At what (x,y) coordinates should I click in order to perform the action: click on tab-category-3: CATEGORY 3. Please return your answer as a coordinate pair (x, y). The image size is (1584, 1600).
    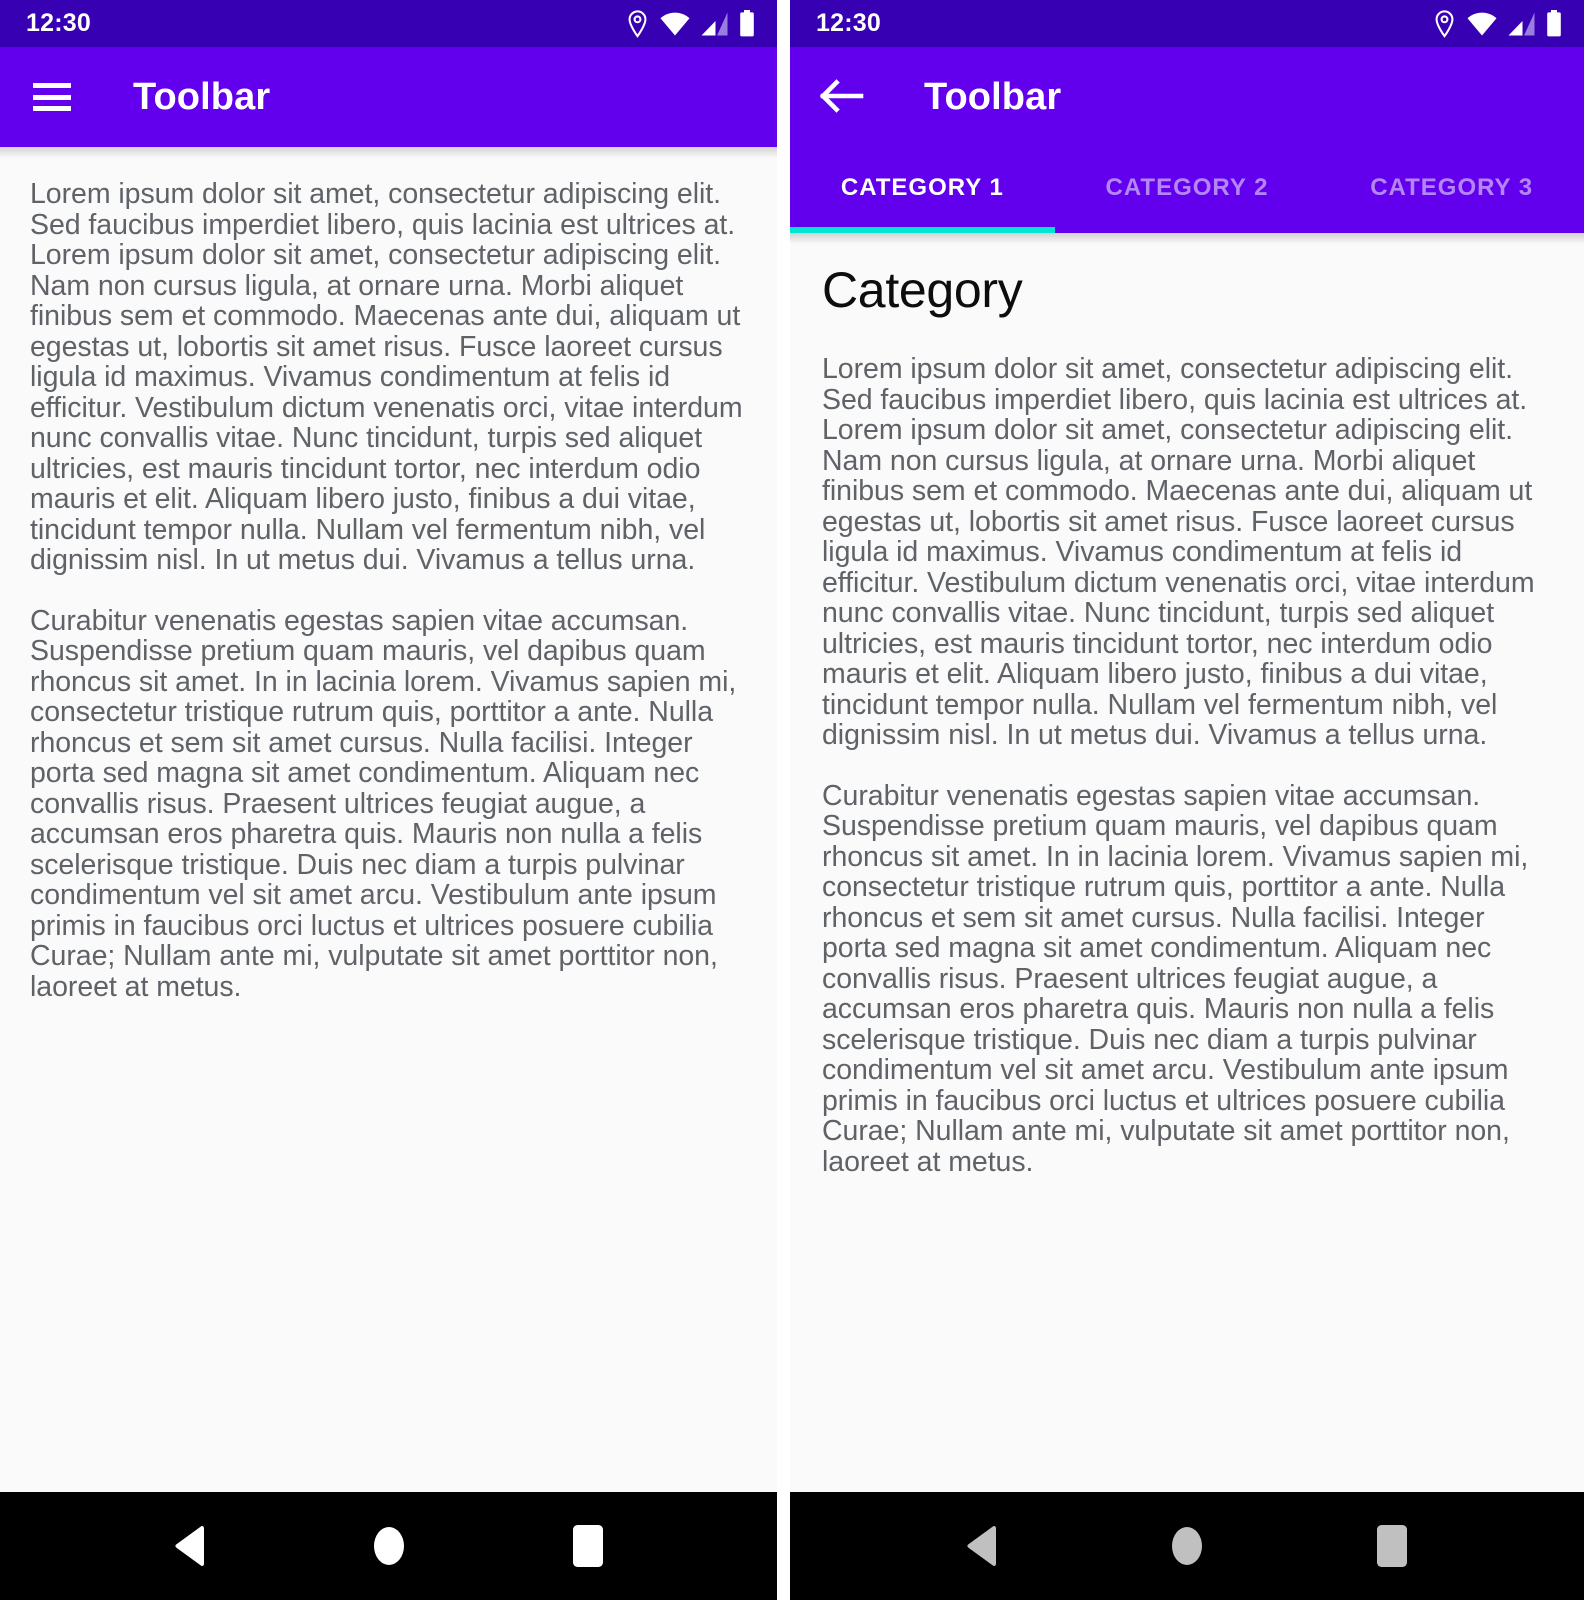
    Looking at the image, I should click on (1451, 190).